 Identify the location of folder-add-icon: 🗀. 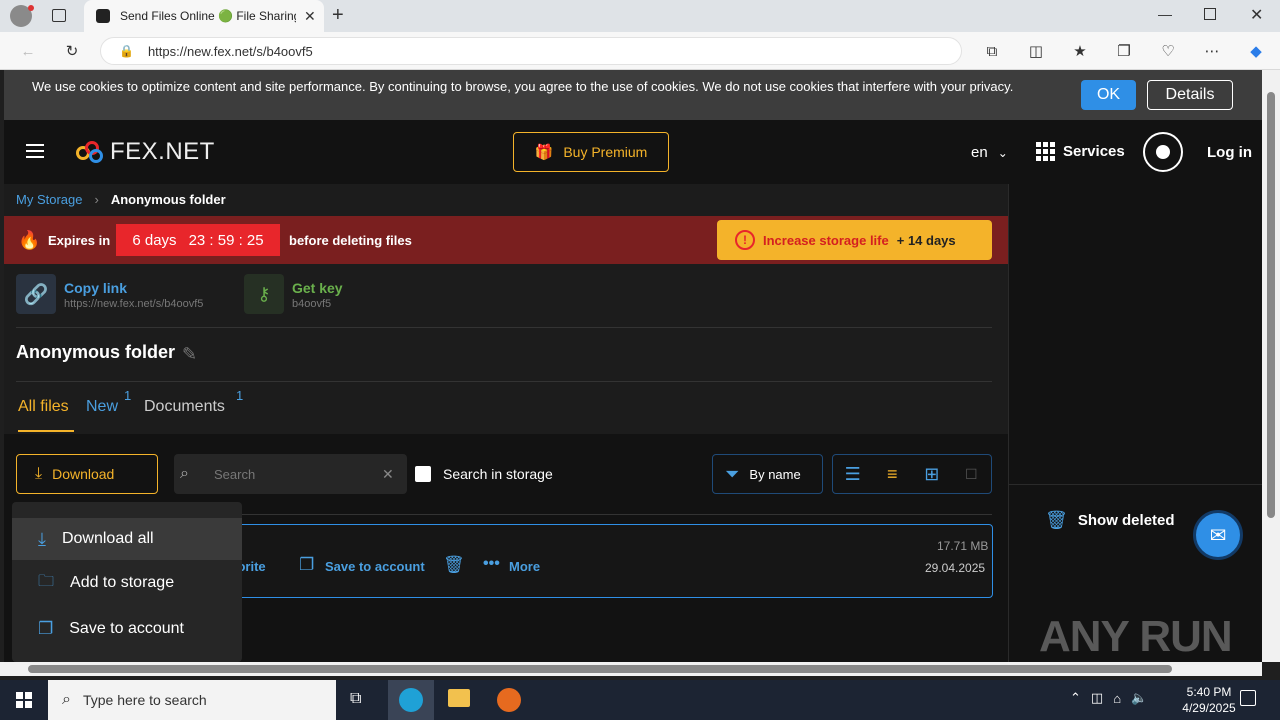
(46, 581).